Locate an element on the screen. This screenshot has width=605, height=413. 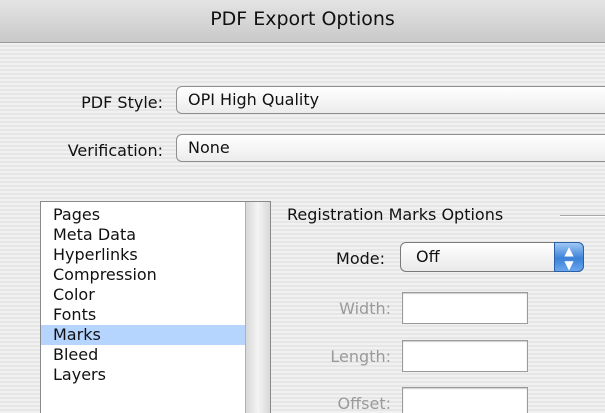
offset-field is located at coordinates (465, 400).